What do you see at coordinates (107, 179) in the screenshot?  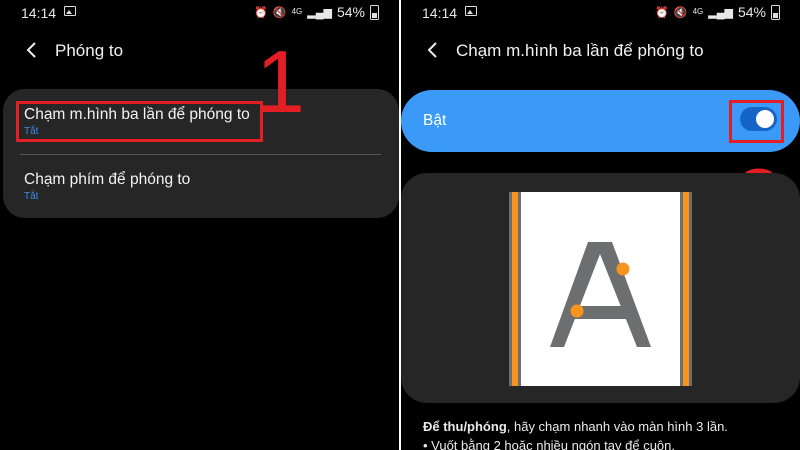 I see `list-item-label: Chạm phím để phóng to` at bounding box center [107, 179].